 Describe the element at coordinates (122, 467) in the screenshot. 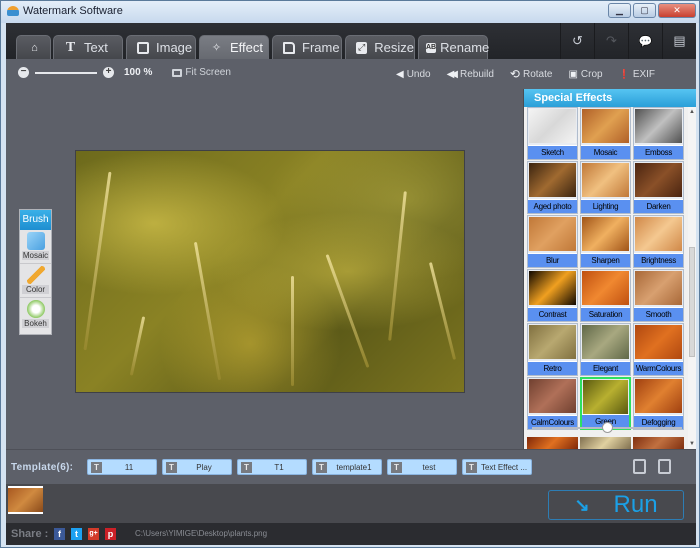

I see `template-item: T 11` at that location.